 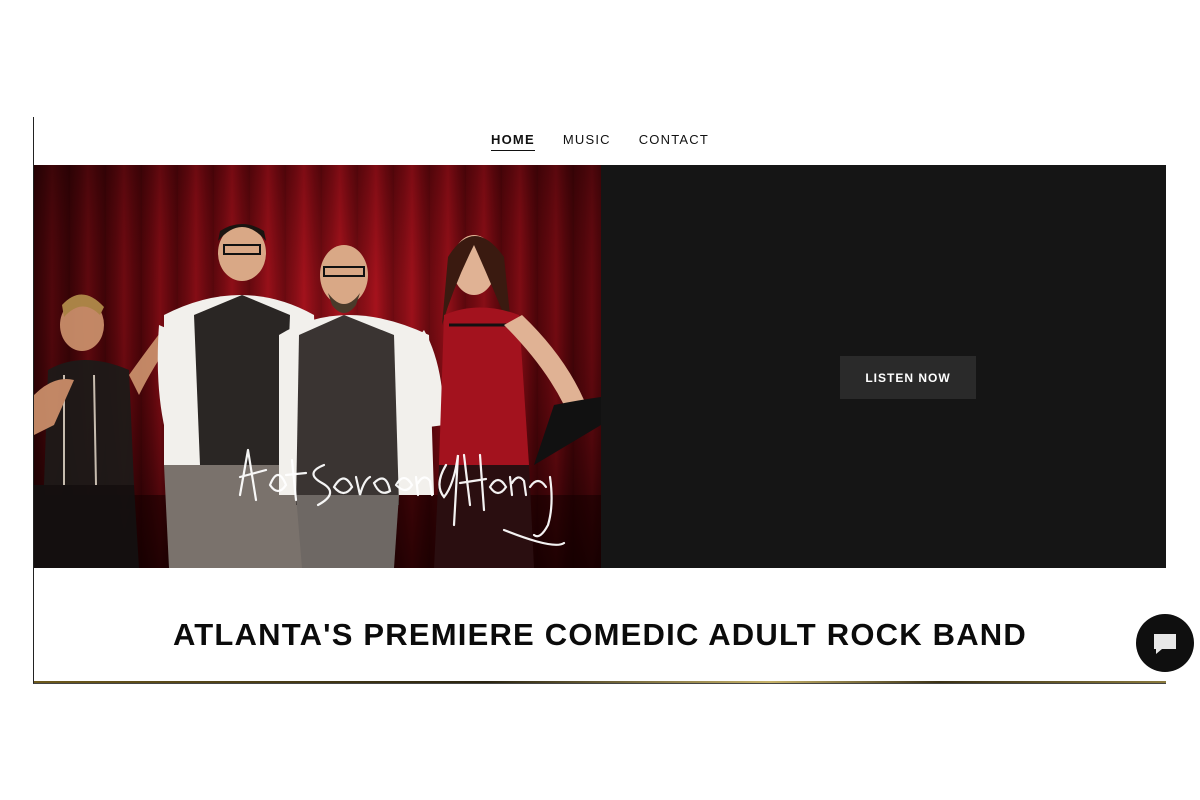 I want to click on chat-button, so click(x=1165, y=643).